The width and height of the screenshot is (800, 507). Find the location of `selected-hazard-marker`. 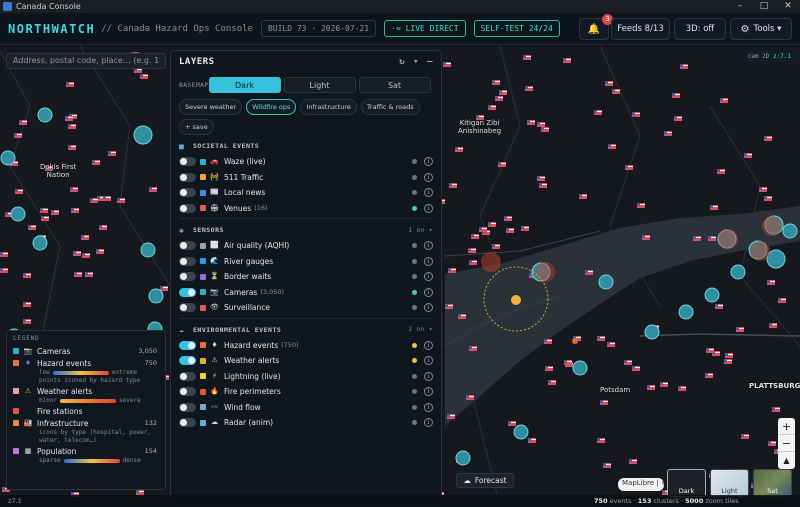

selected-hazard-marker is located at coordinates (516, 300).